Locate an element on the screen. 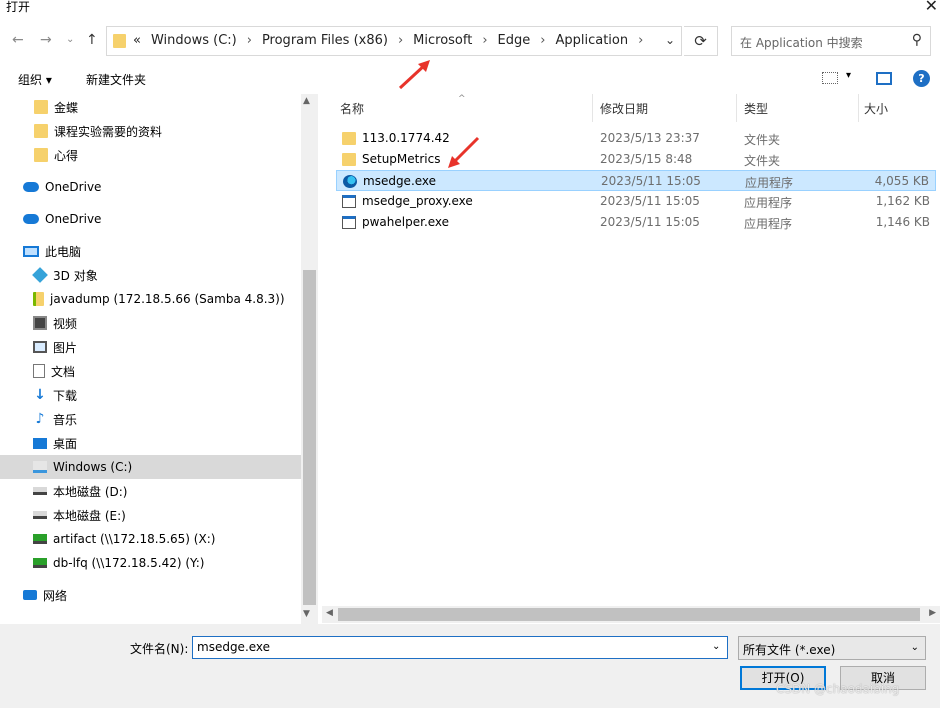  scroll-up-icon: ▲ is located at coordinates (306, 101).